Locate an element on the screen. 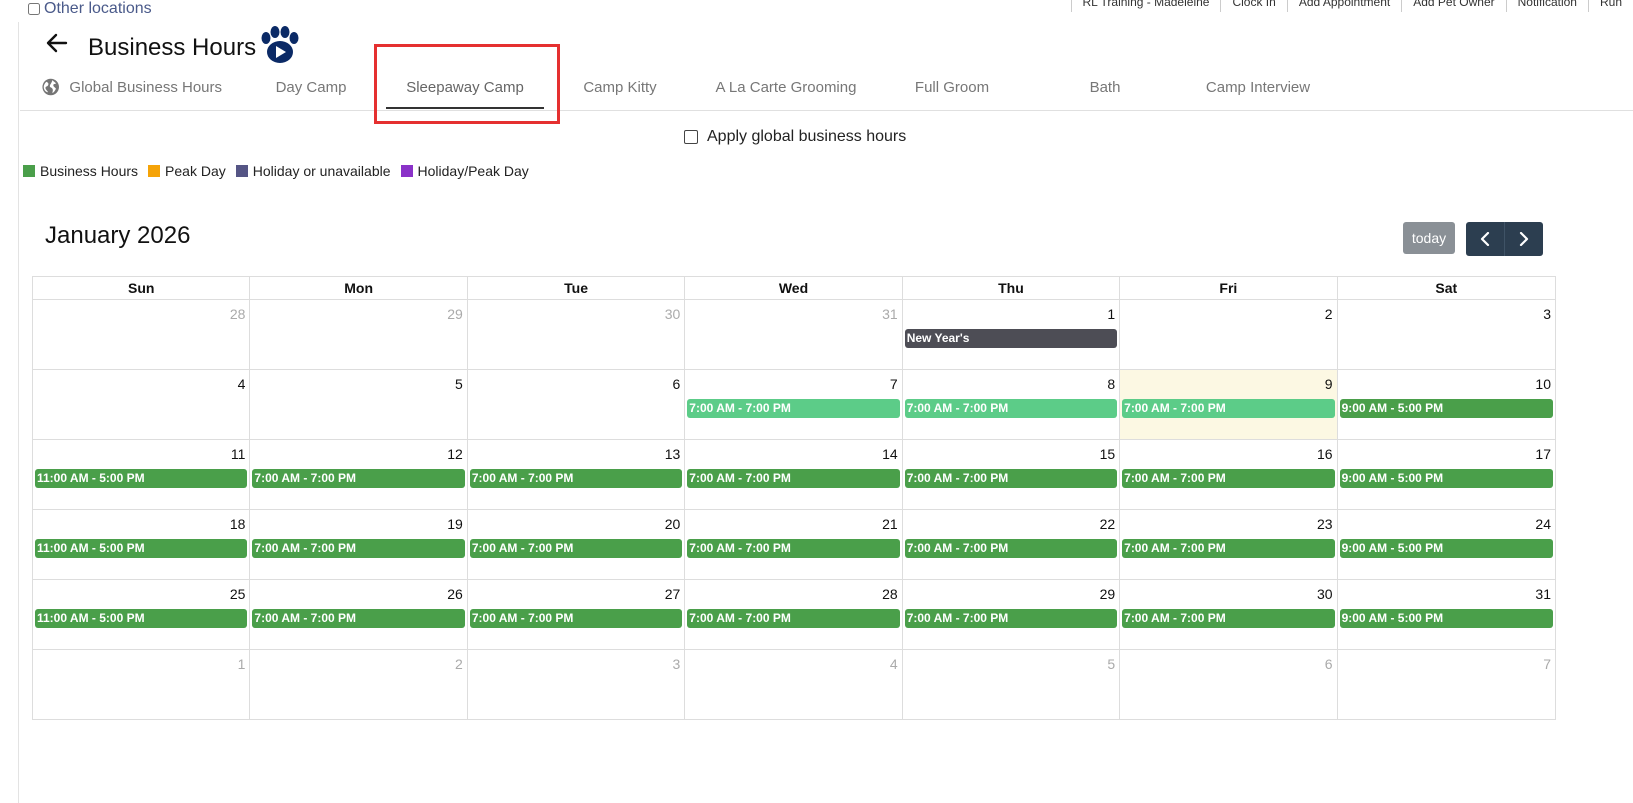 This screenshot has width=1633, height=803. calendar-day-cell: 30 7:00 AM - 7:00 PM is located at coordinates (1229, 614).